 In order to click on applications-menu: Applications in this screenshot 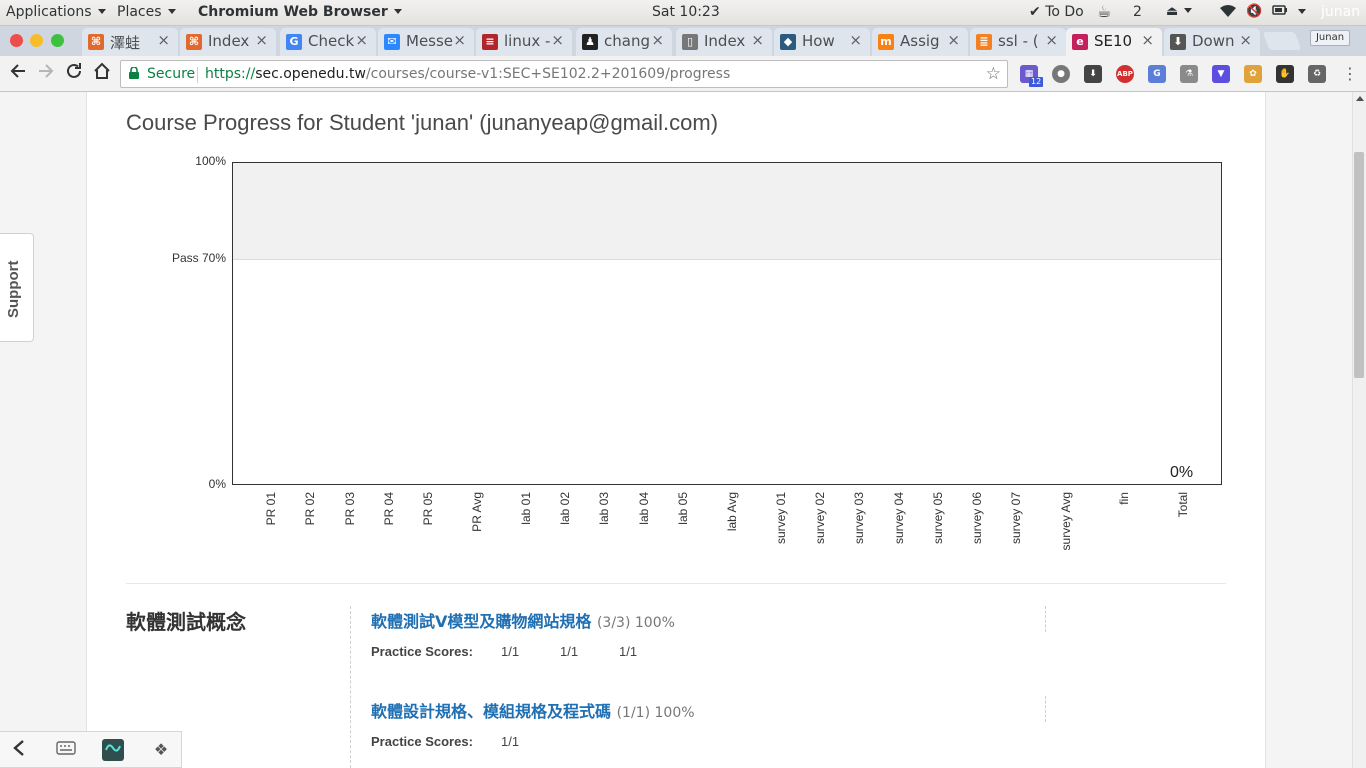, I will do `click(56, 12)`.